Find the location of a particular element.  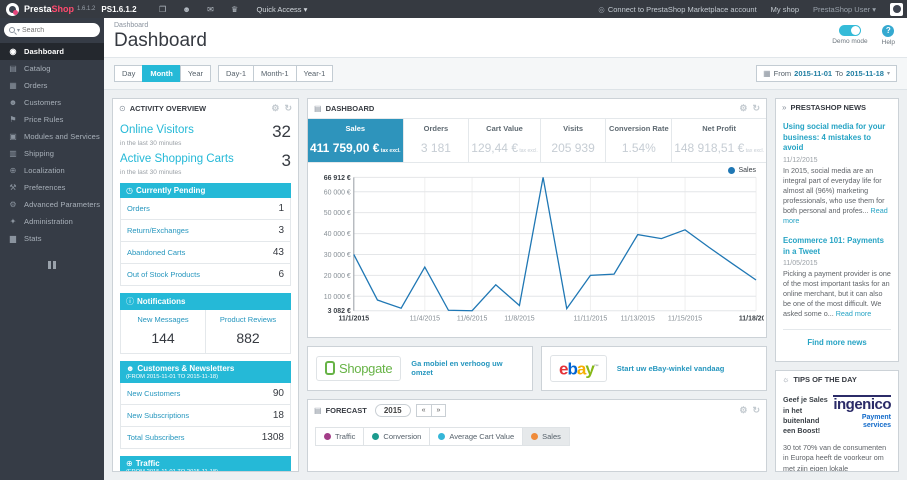

sidebar-search: ▾ is located at coordinates (52, 30).